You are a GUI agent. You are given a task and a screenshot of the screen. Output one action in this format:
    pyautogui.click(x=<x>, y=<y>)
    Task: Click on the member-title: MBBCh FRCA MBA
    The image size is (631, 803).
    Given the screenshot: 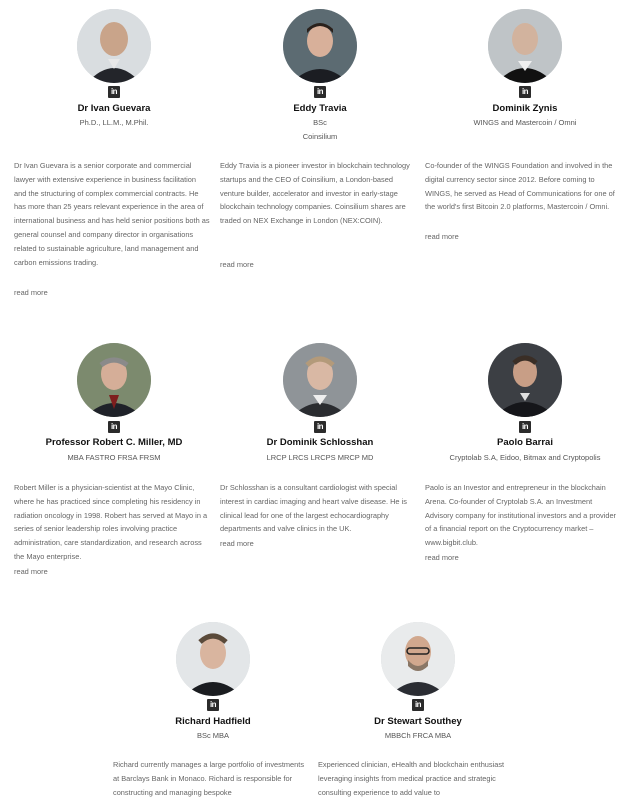 What is the action you would take?
    pyautogui.click(x=418, y=735)
    